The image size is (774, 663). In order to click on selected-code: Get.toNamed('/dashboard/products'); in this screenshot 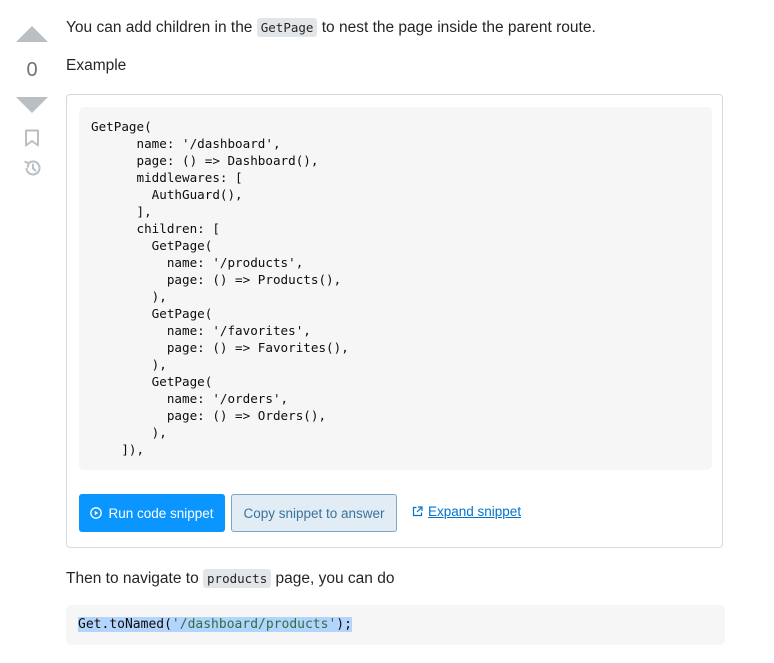, I will do `click(215, 624)`.